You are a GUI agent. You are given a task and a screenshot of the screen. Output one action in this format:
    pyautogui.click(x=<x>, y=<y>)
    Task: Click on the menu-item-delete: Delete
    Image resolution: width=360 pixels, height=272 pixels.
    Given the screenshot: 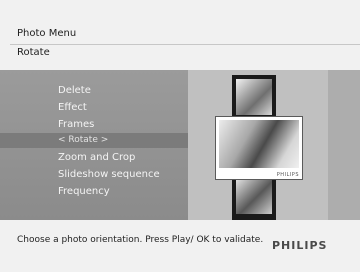 What is the action you would take?
    pyautogui.click(x=74, y=90)
    